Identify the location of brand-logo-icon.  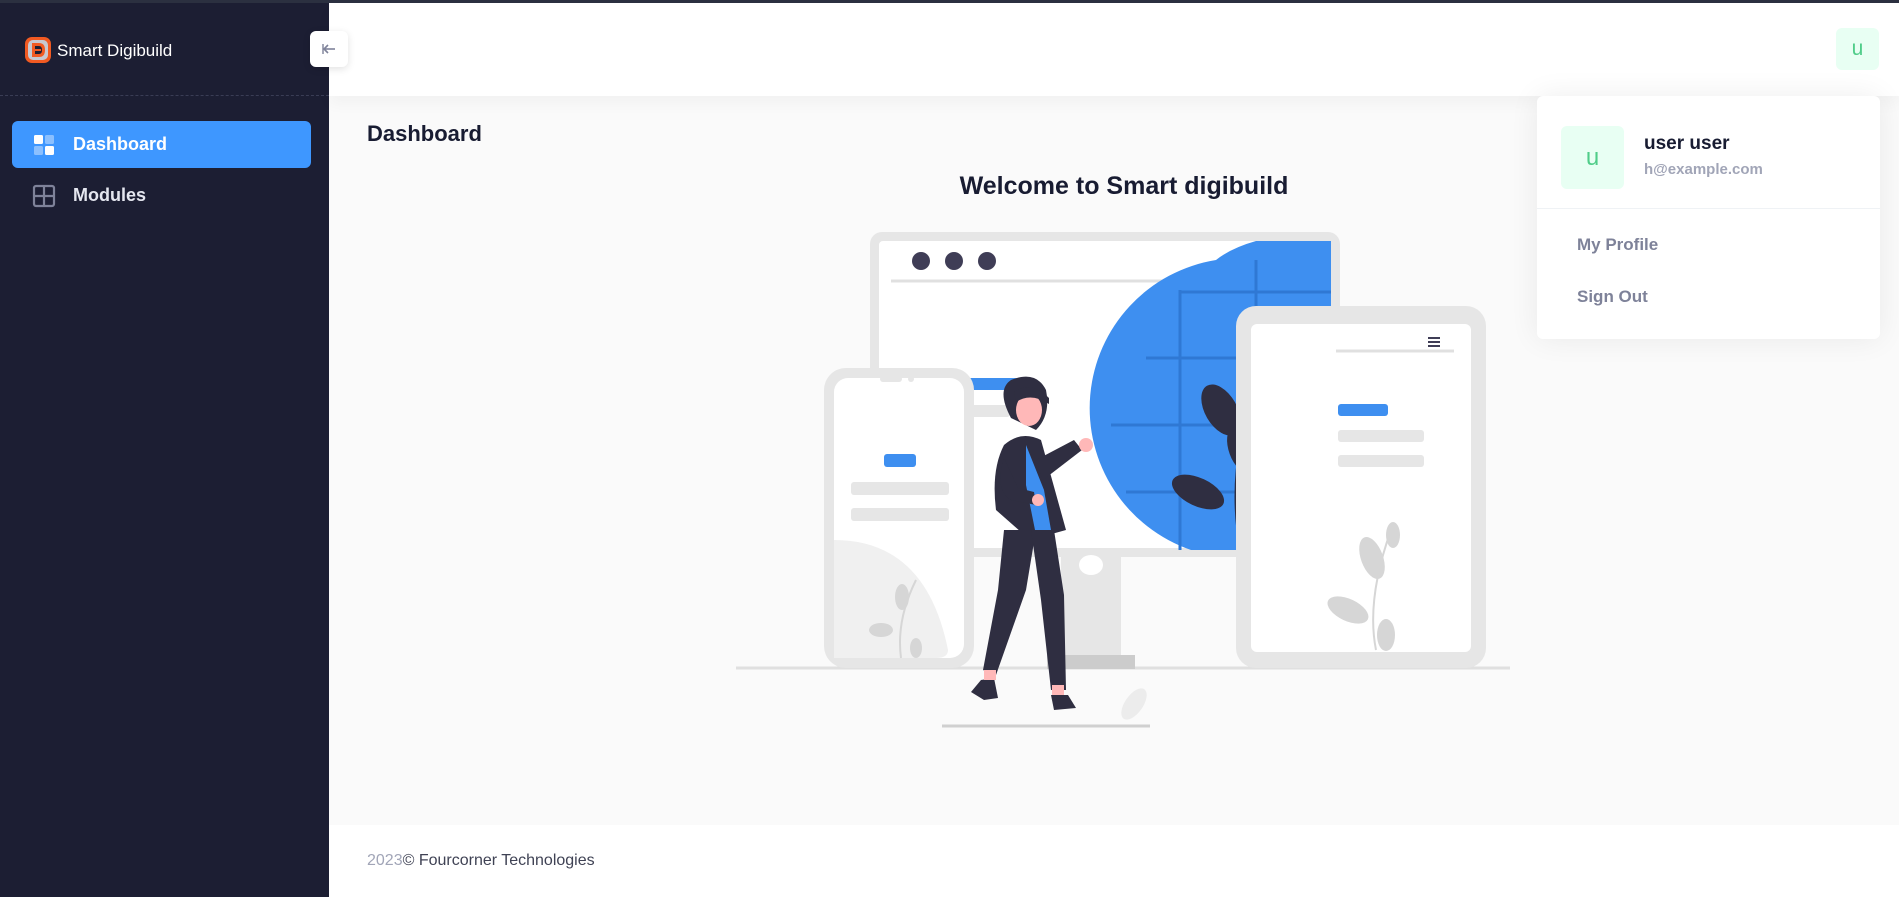
(38, 50).